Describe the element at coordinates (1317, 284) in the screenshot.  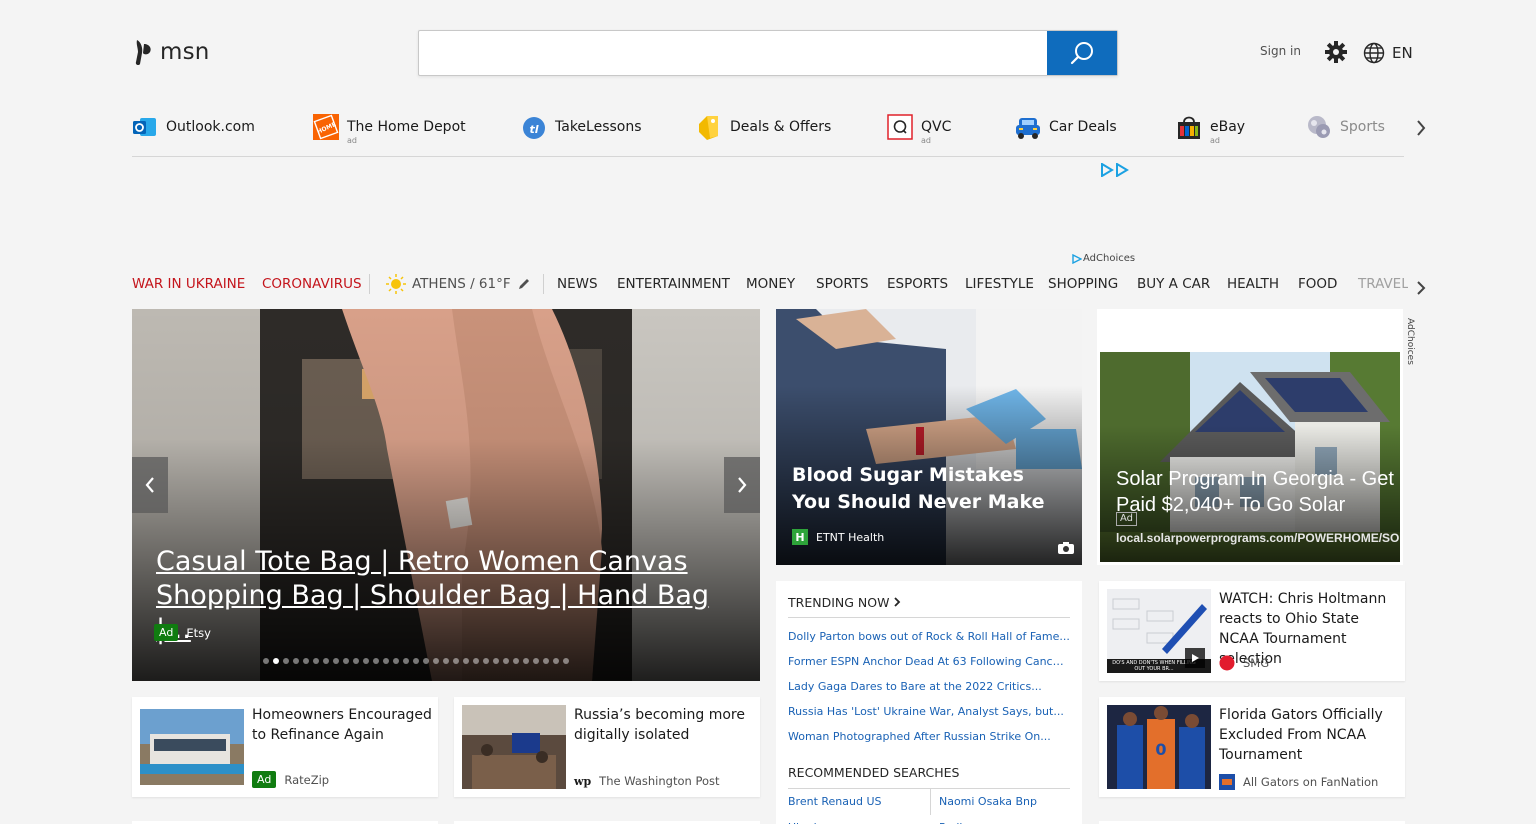
I see `nav-food: FOOD` at that location.